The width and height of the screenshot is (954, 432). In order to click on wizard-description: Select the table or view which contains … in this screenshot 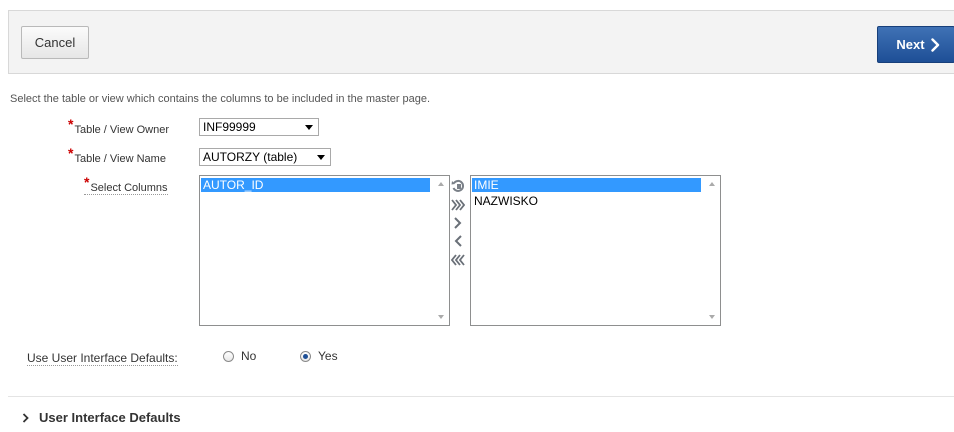, I will do `click(220, 99)`.